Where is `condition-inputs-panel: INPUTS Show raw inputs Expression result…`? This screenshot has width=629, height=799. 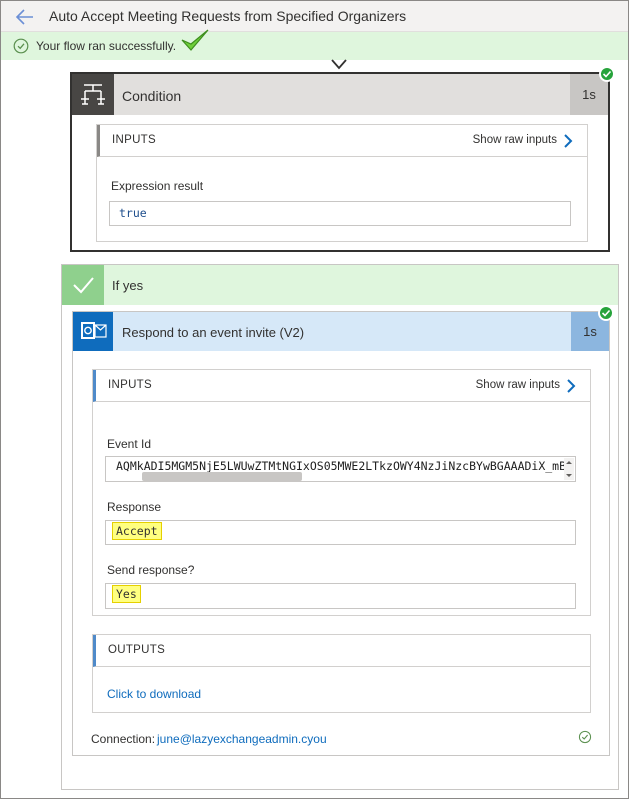
condition-inputs-panel: INPUTS Show raw inputs Expression result… is located at coordinates (342, 183).